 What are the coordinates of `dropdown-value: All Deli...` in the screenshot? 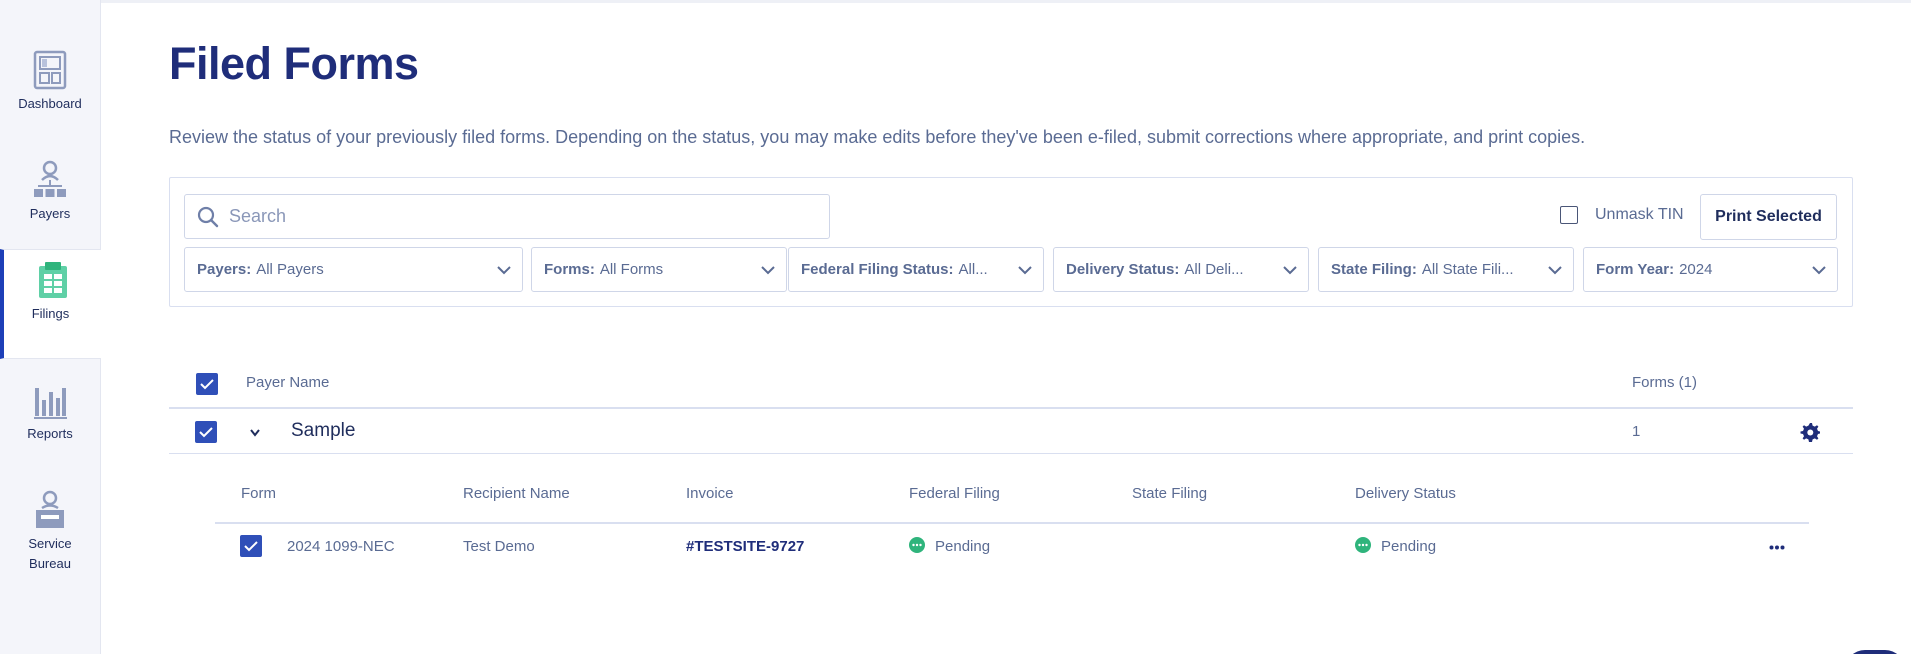 It's located at (1214, 269).